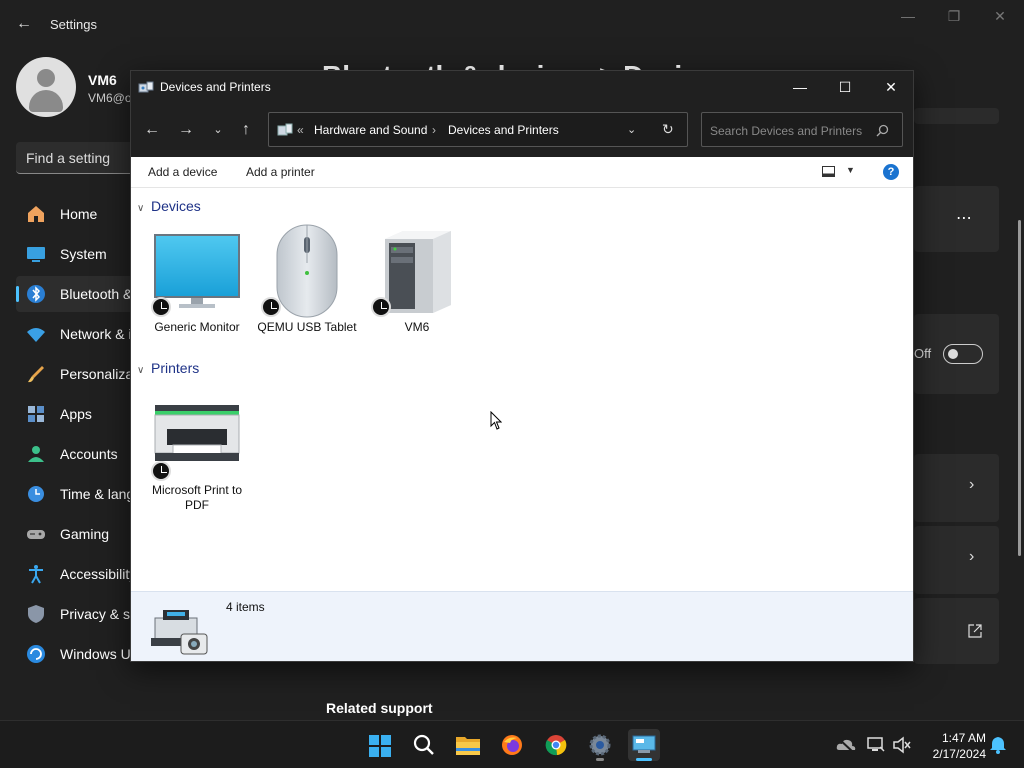 This screenshot has width=1024, height=768. Describe the element at coordinates (503, 130) in the screenshot. I see `breadcrumb-devices-printers: Devices and Printers` at that location.